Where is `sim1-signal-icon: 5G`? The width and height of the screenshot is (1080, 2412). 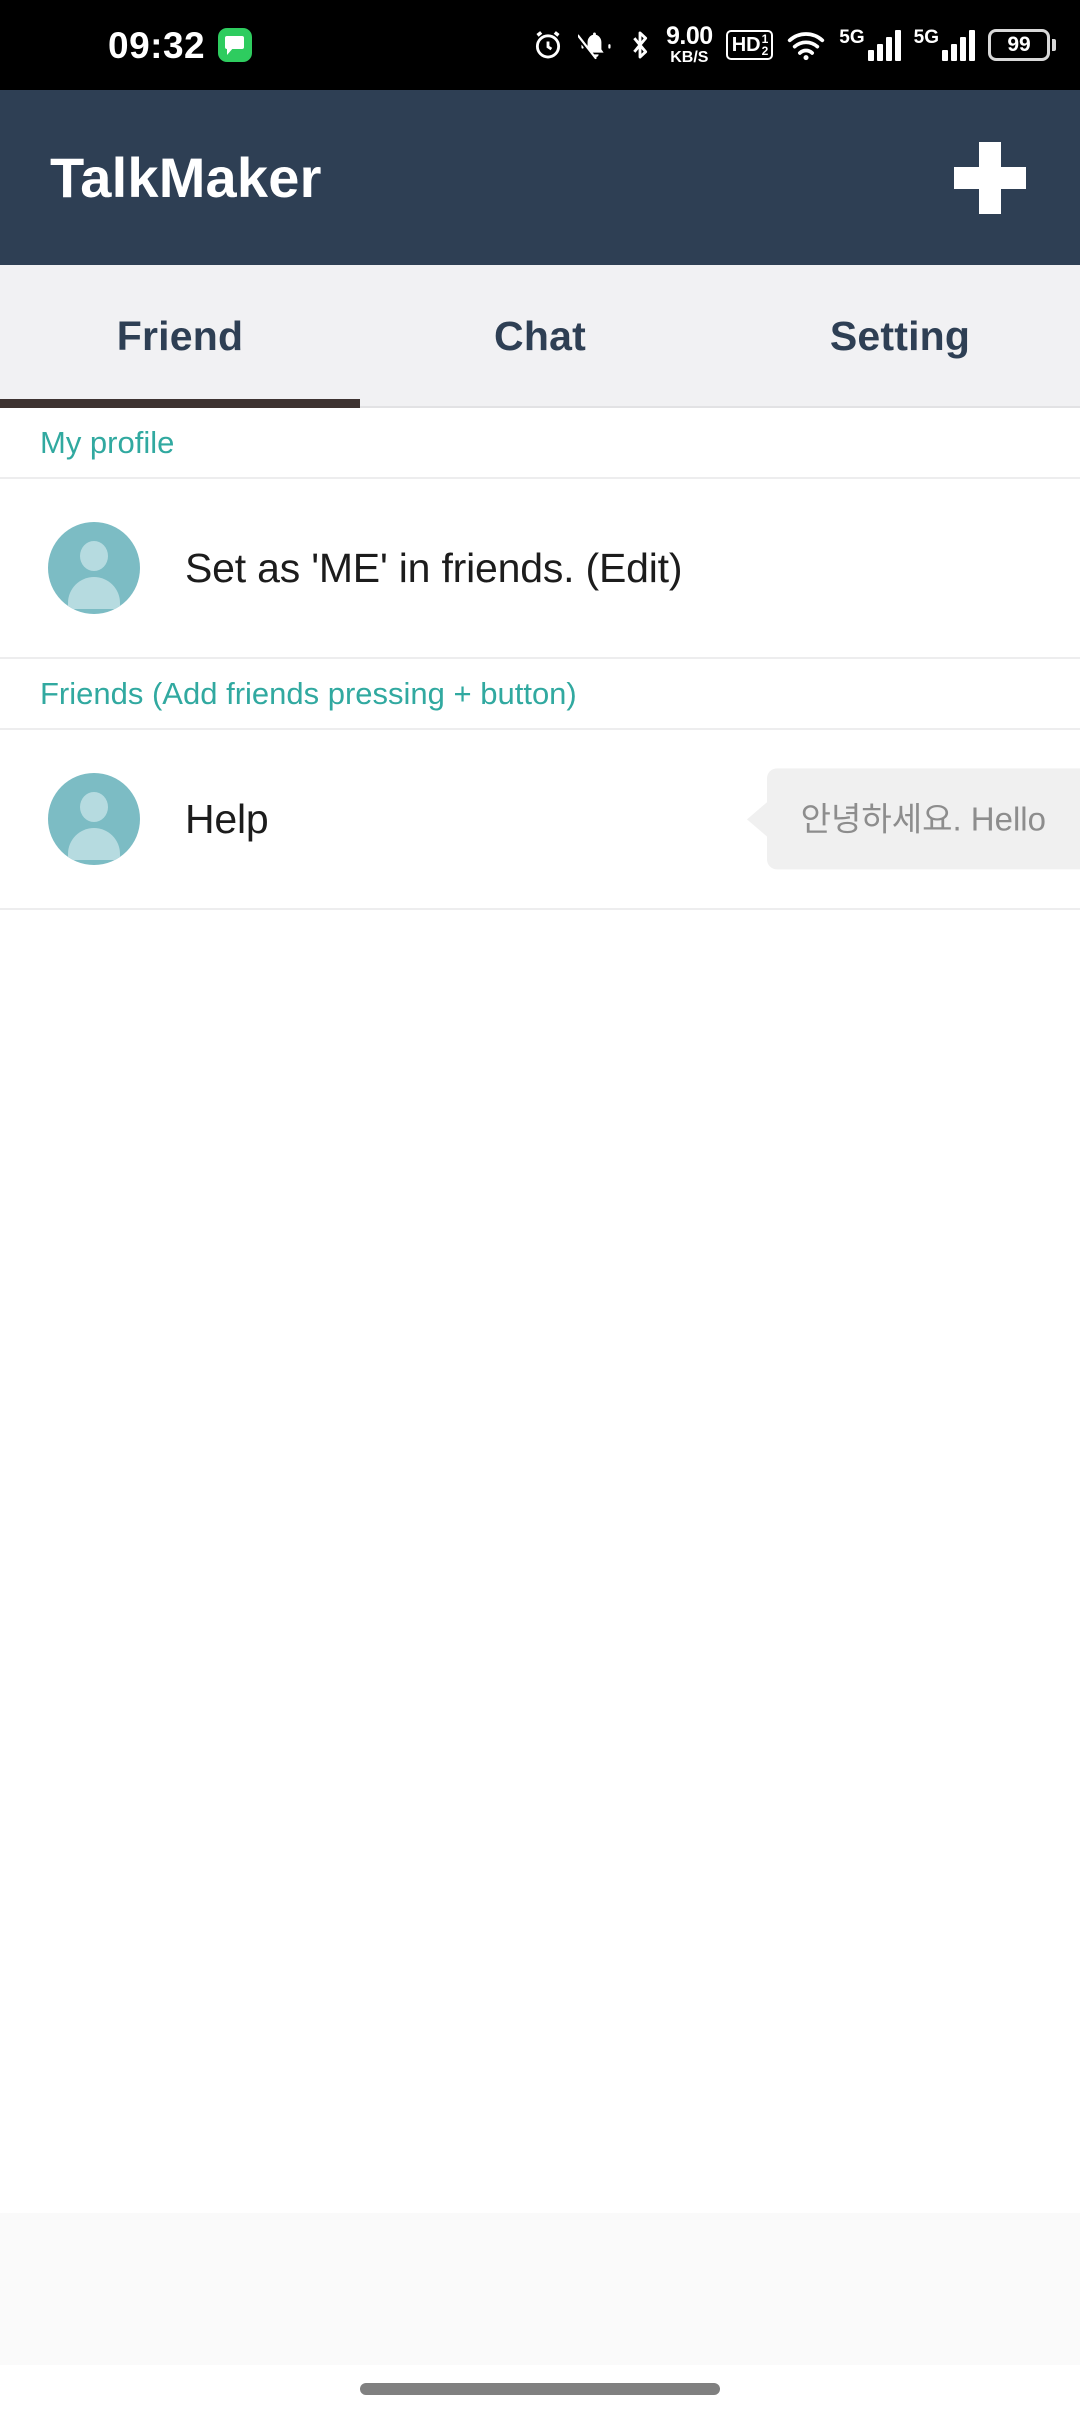
sim1-signal-icon: 5G is located at coordinates (870, 44).